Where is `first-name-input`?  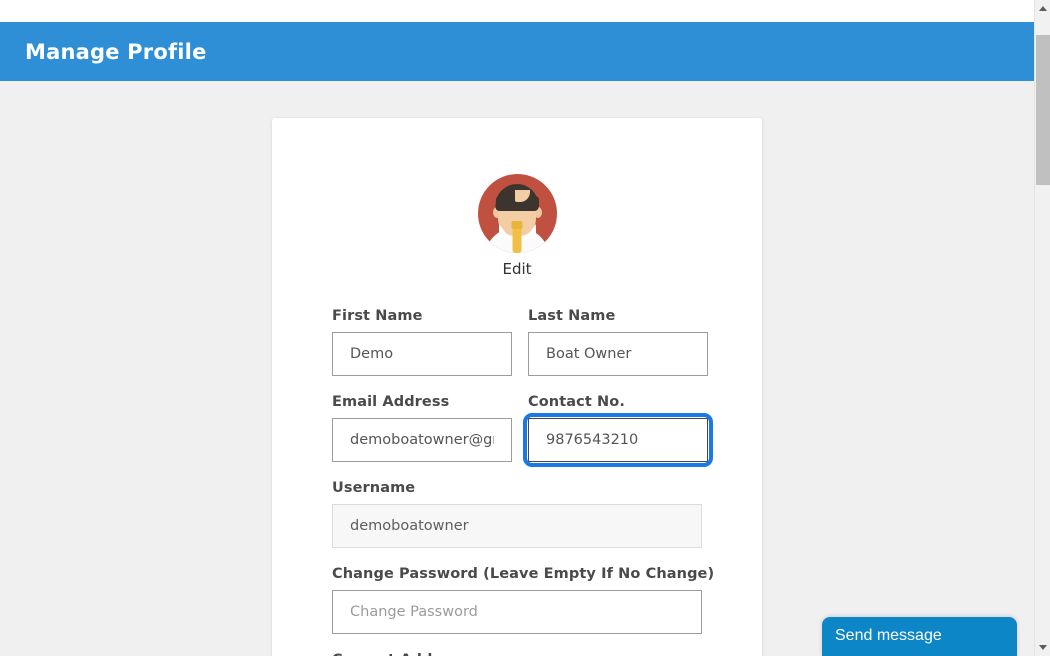
first-name-input is located at coordinates (422, 354).